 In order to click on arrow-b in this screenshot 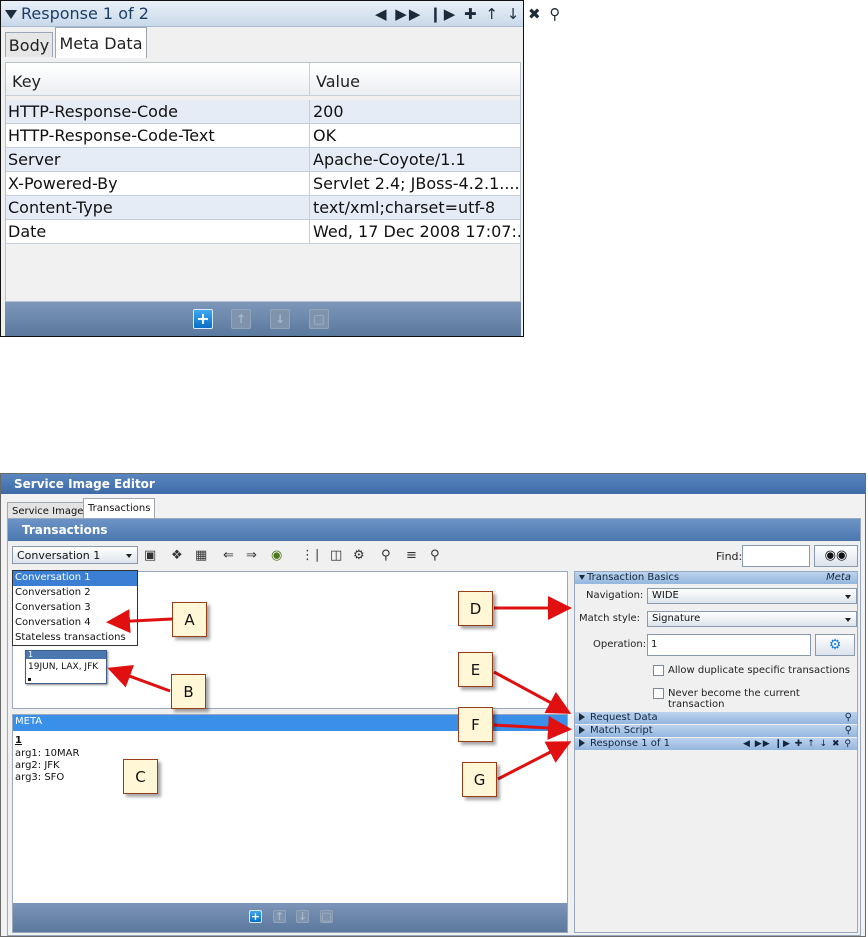, I will do `click(139, 678)`.